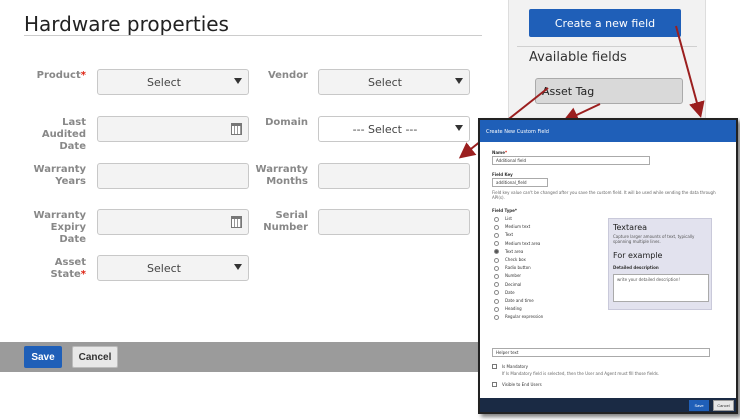 The width and height of the screenshot is (740, 420). What do you see at coordinates (173, 129) in the screenshot?
I see `last-audited-date-field` at bounding box center [173, 129].